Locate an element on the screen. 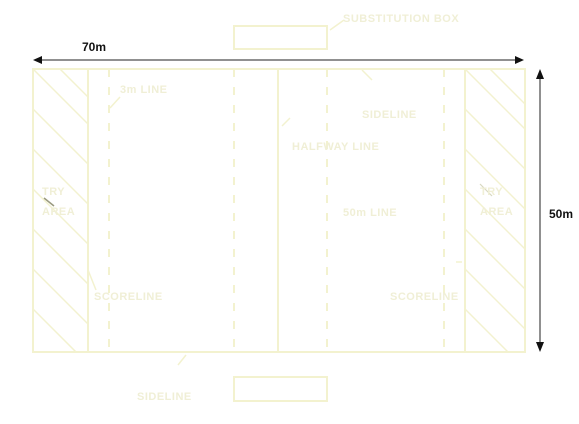 Image resolution: width=579 pixels, height=424 pixels. substitution-box-top is located at coordinates (280, 37).